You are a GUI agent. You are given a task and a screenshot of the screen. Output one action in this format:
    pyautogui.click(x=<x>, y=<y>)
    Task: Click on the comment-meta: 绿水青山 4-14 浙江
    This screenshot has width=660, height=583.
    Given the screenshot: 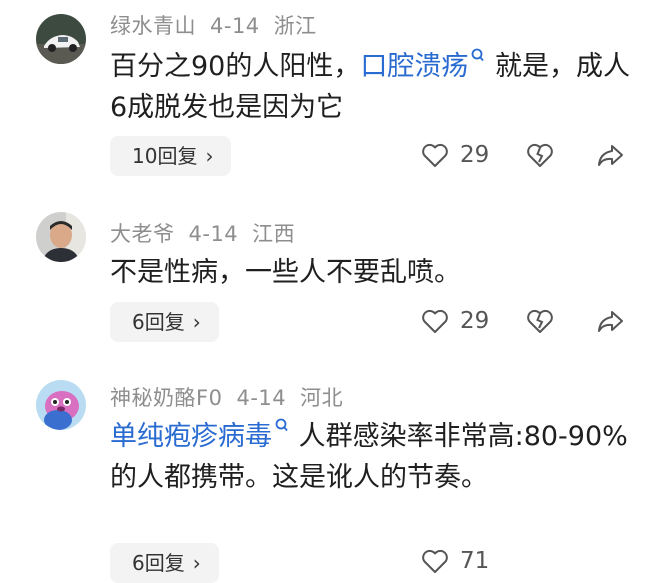 What is the action you would take?
    pyautogui.click(x=220, y=25)
    